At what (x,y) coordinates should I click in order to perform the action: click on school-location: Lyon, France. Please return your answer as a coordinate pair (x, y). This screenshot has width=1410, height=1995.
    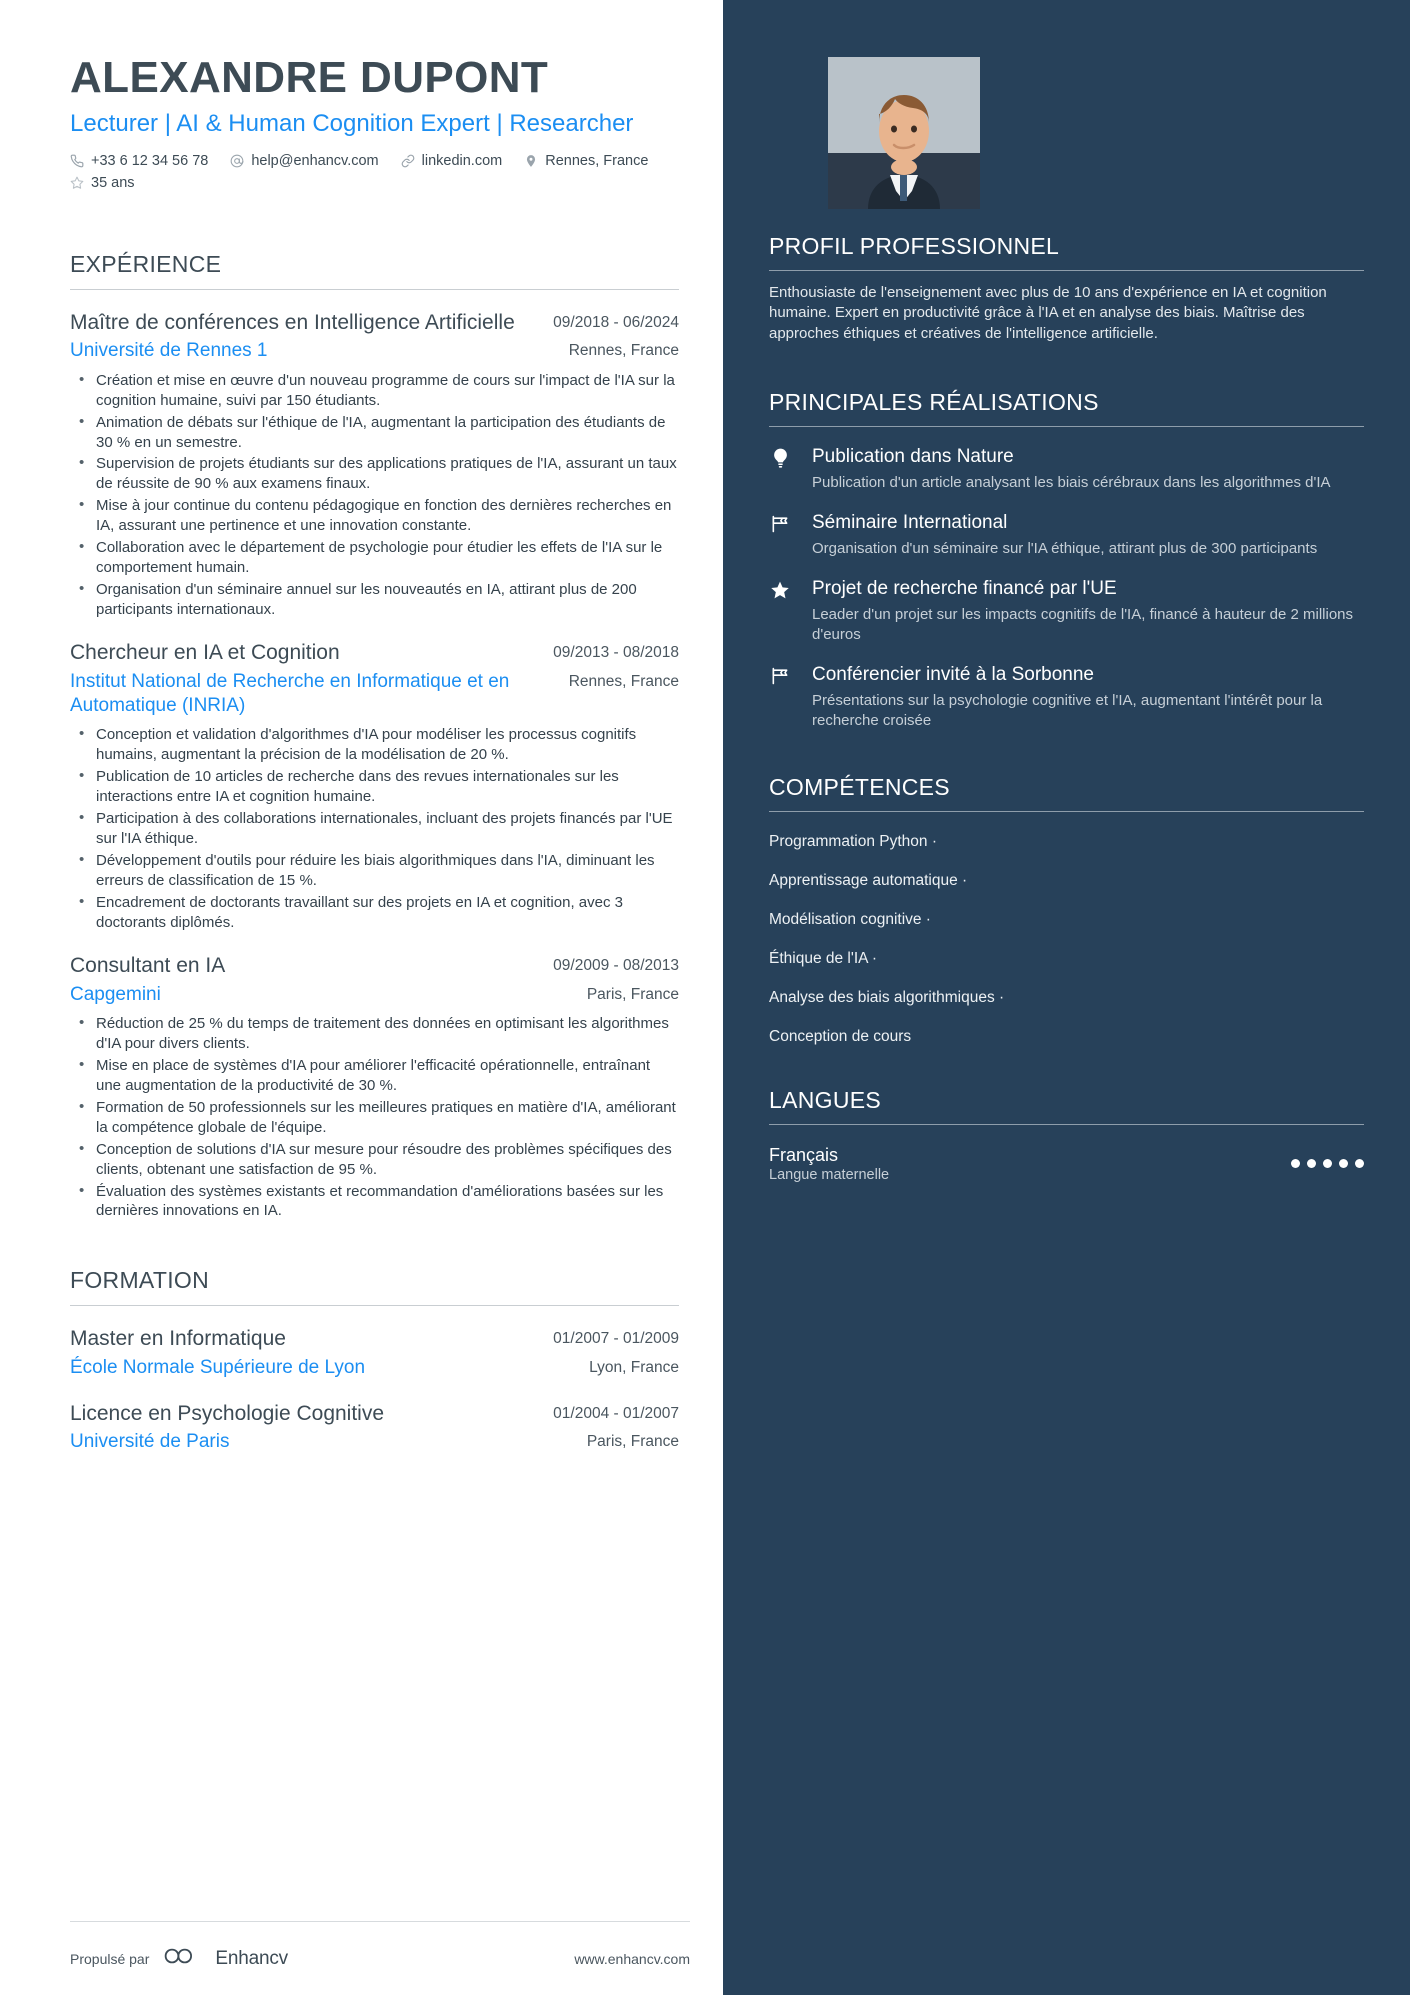
    Looking at the image, I should click on (634, 1368).